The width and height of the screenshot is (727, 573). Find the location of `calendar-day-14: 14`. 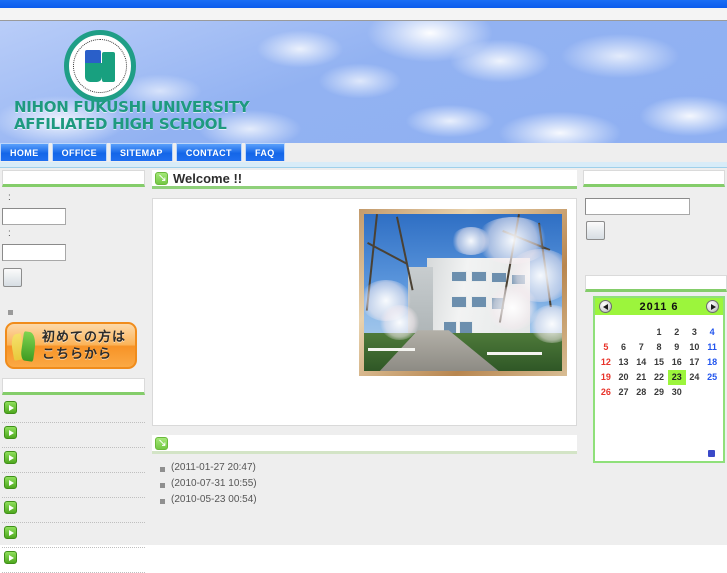

calendar-day-14: 14 is located at coordinates (641, 362).